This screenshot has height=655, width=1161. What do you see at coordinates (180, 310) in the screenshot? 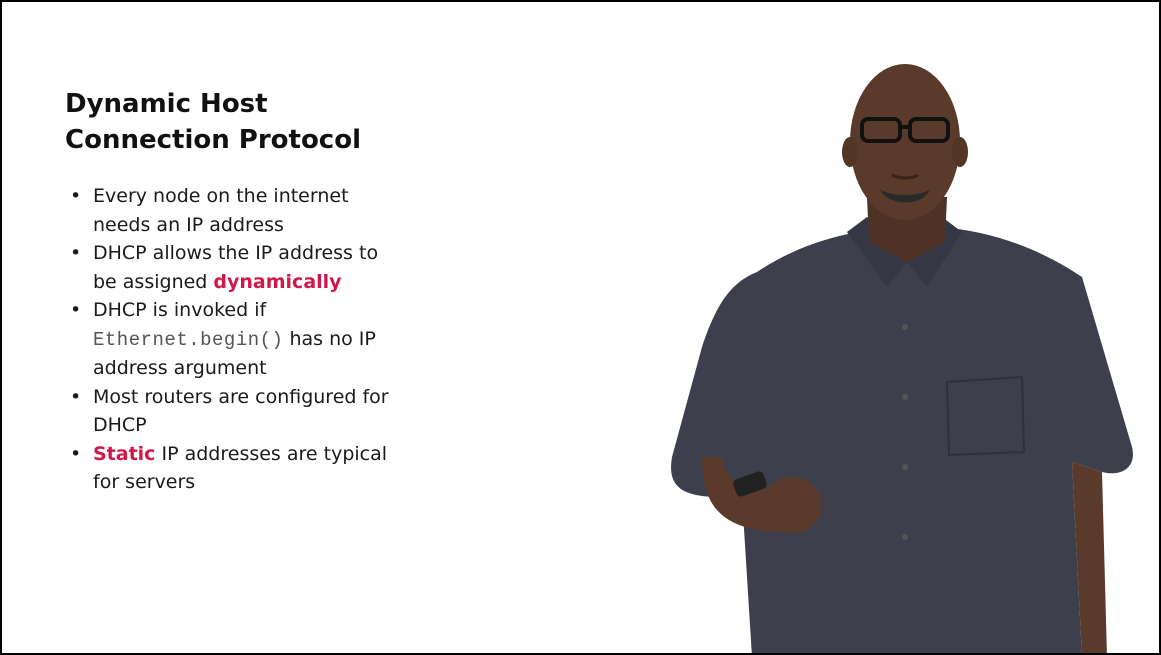
I see `bullet-text: DHCP is invoked if` at bounding box center [180, 310].